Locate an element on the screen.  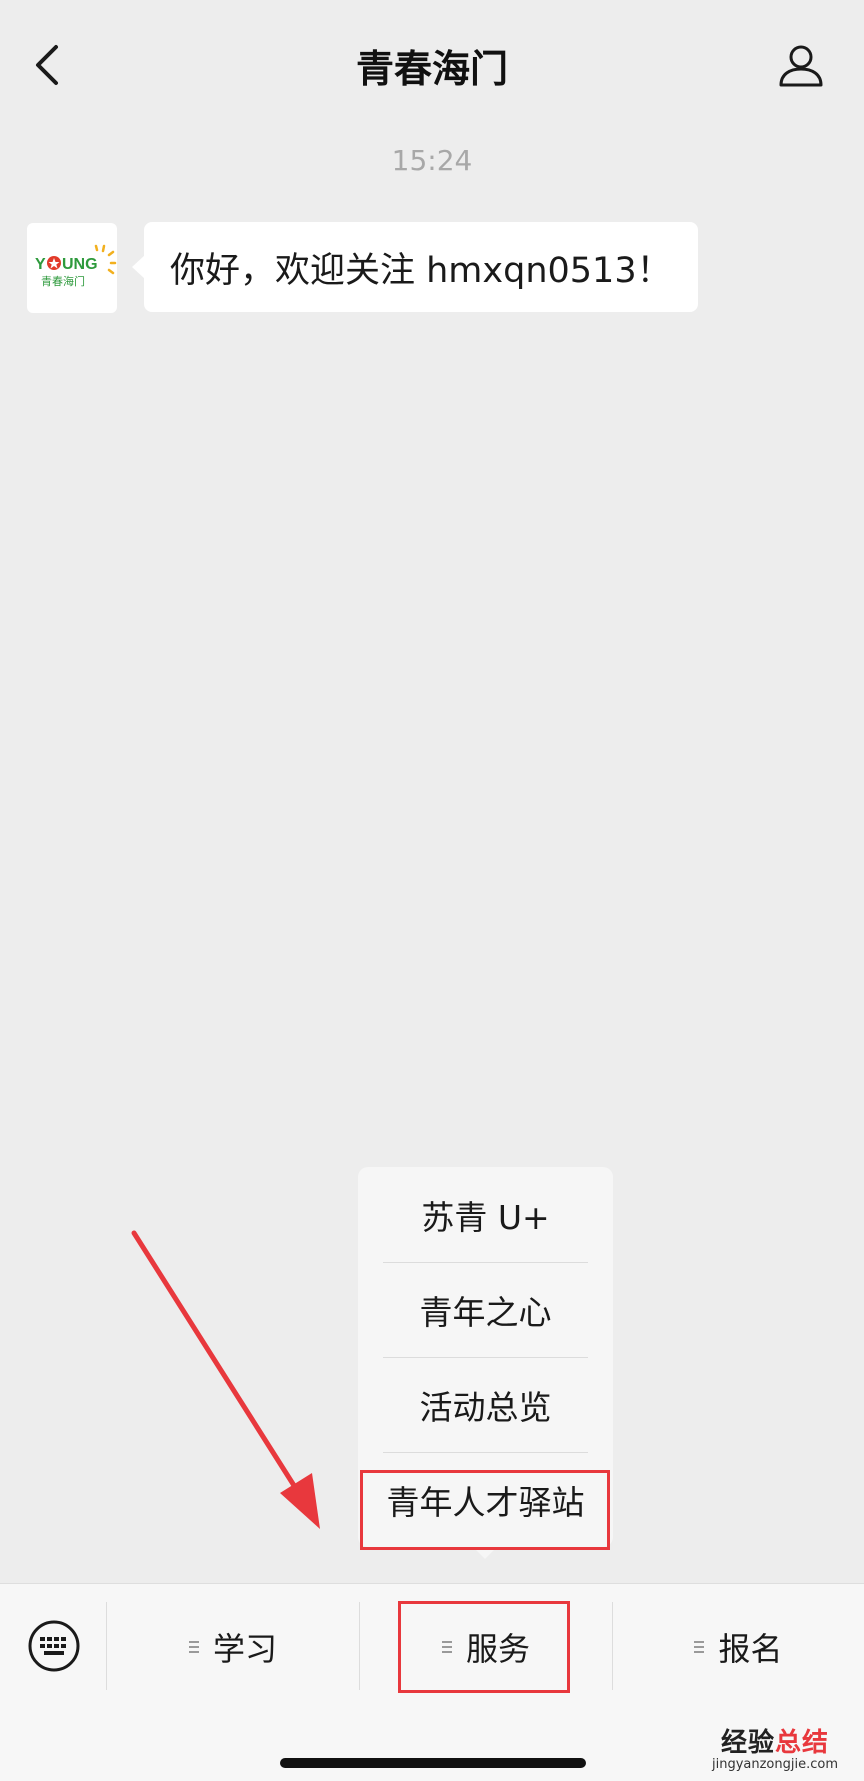
message-timestamp: 15:24 is located at coordinates (432, 160).